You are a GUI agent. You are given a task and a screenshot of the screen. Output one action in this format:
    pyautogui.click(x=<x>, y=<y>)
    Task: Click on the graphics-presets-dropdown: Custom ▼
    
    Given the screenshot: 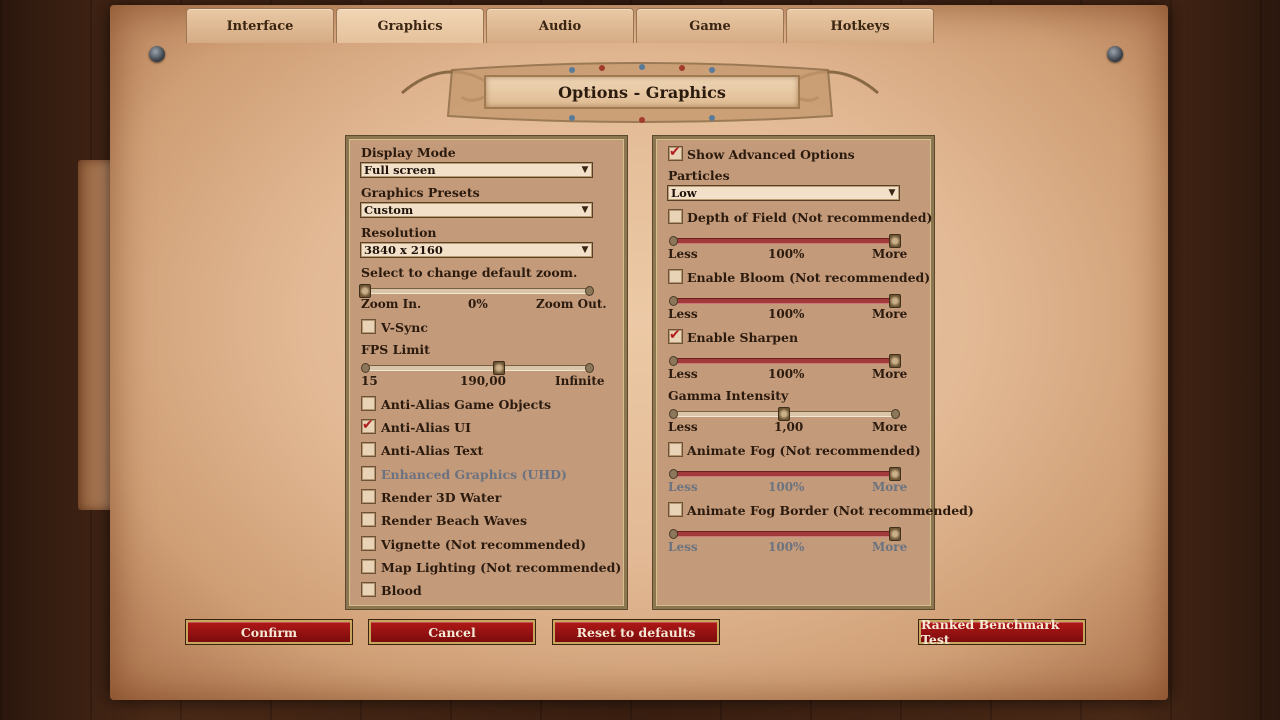 What is the action you would take?
    pyautogui.click(x=476, y=210)
    